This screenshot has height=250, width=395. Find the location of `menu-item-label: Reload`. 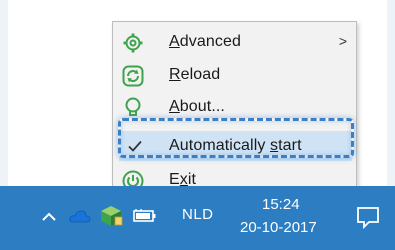

menu-item-label: Reload is located at coordinates (194, 75).